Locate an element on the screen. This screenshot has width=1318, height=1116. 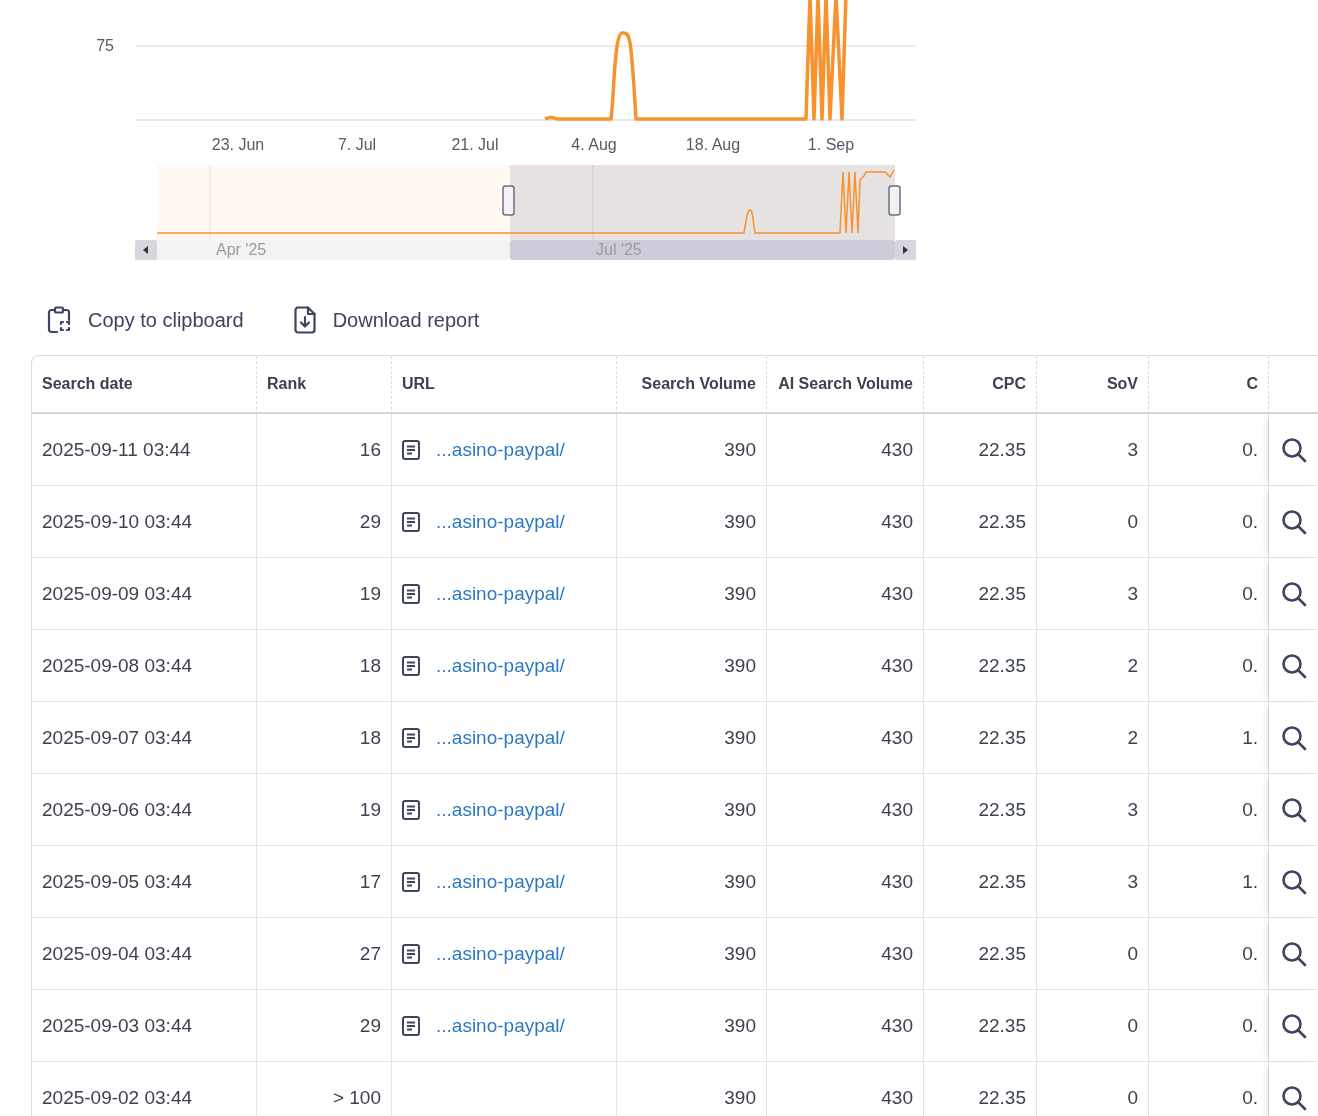
axis-label: 18. Aug is located at coordinates (713, 144).